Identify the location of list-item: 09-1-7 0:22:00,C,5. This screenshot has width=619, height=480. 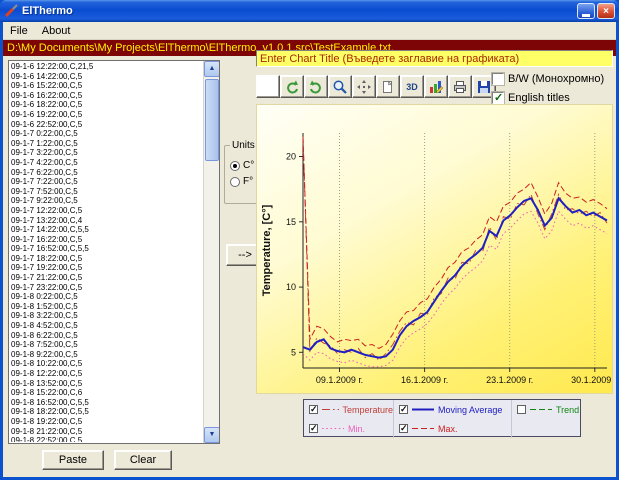
(106, 134).